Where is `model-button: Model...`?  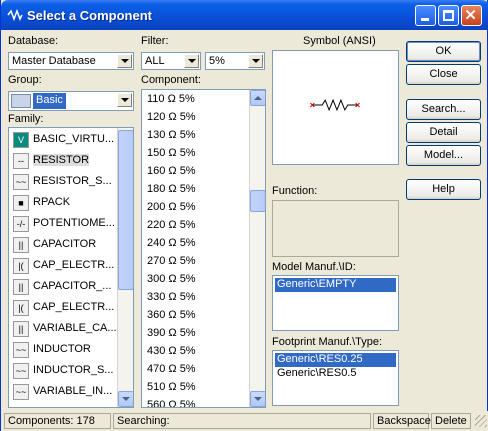
model-button: Model... is located at coordinates (443, 155).